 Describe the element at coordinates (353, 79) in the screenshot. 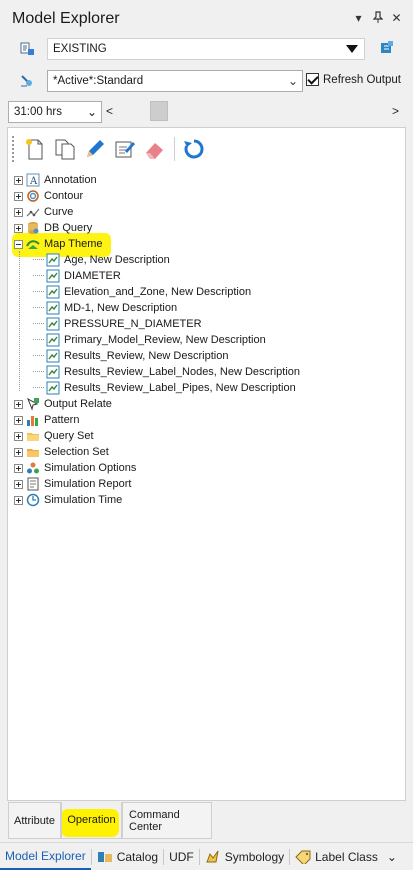

I see `refresh-output-toggle: Refresh Output` at that location.